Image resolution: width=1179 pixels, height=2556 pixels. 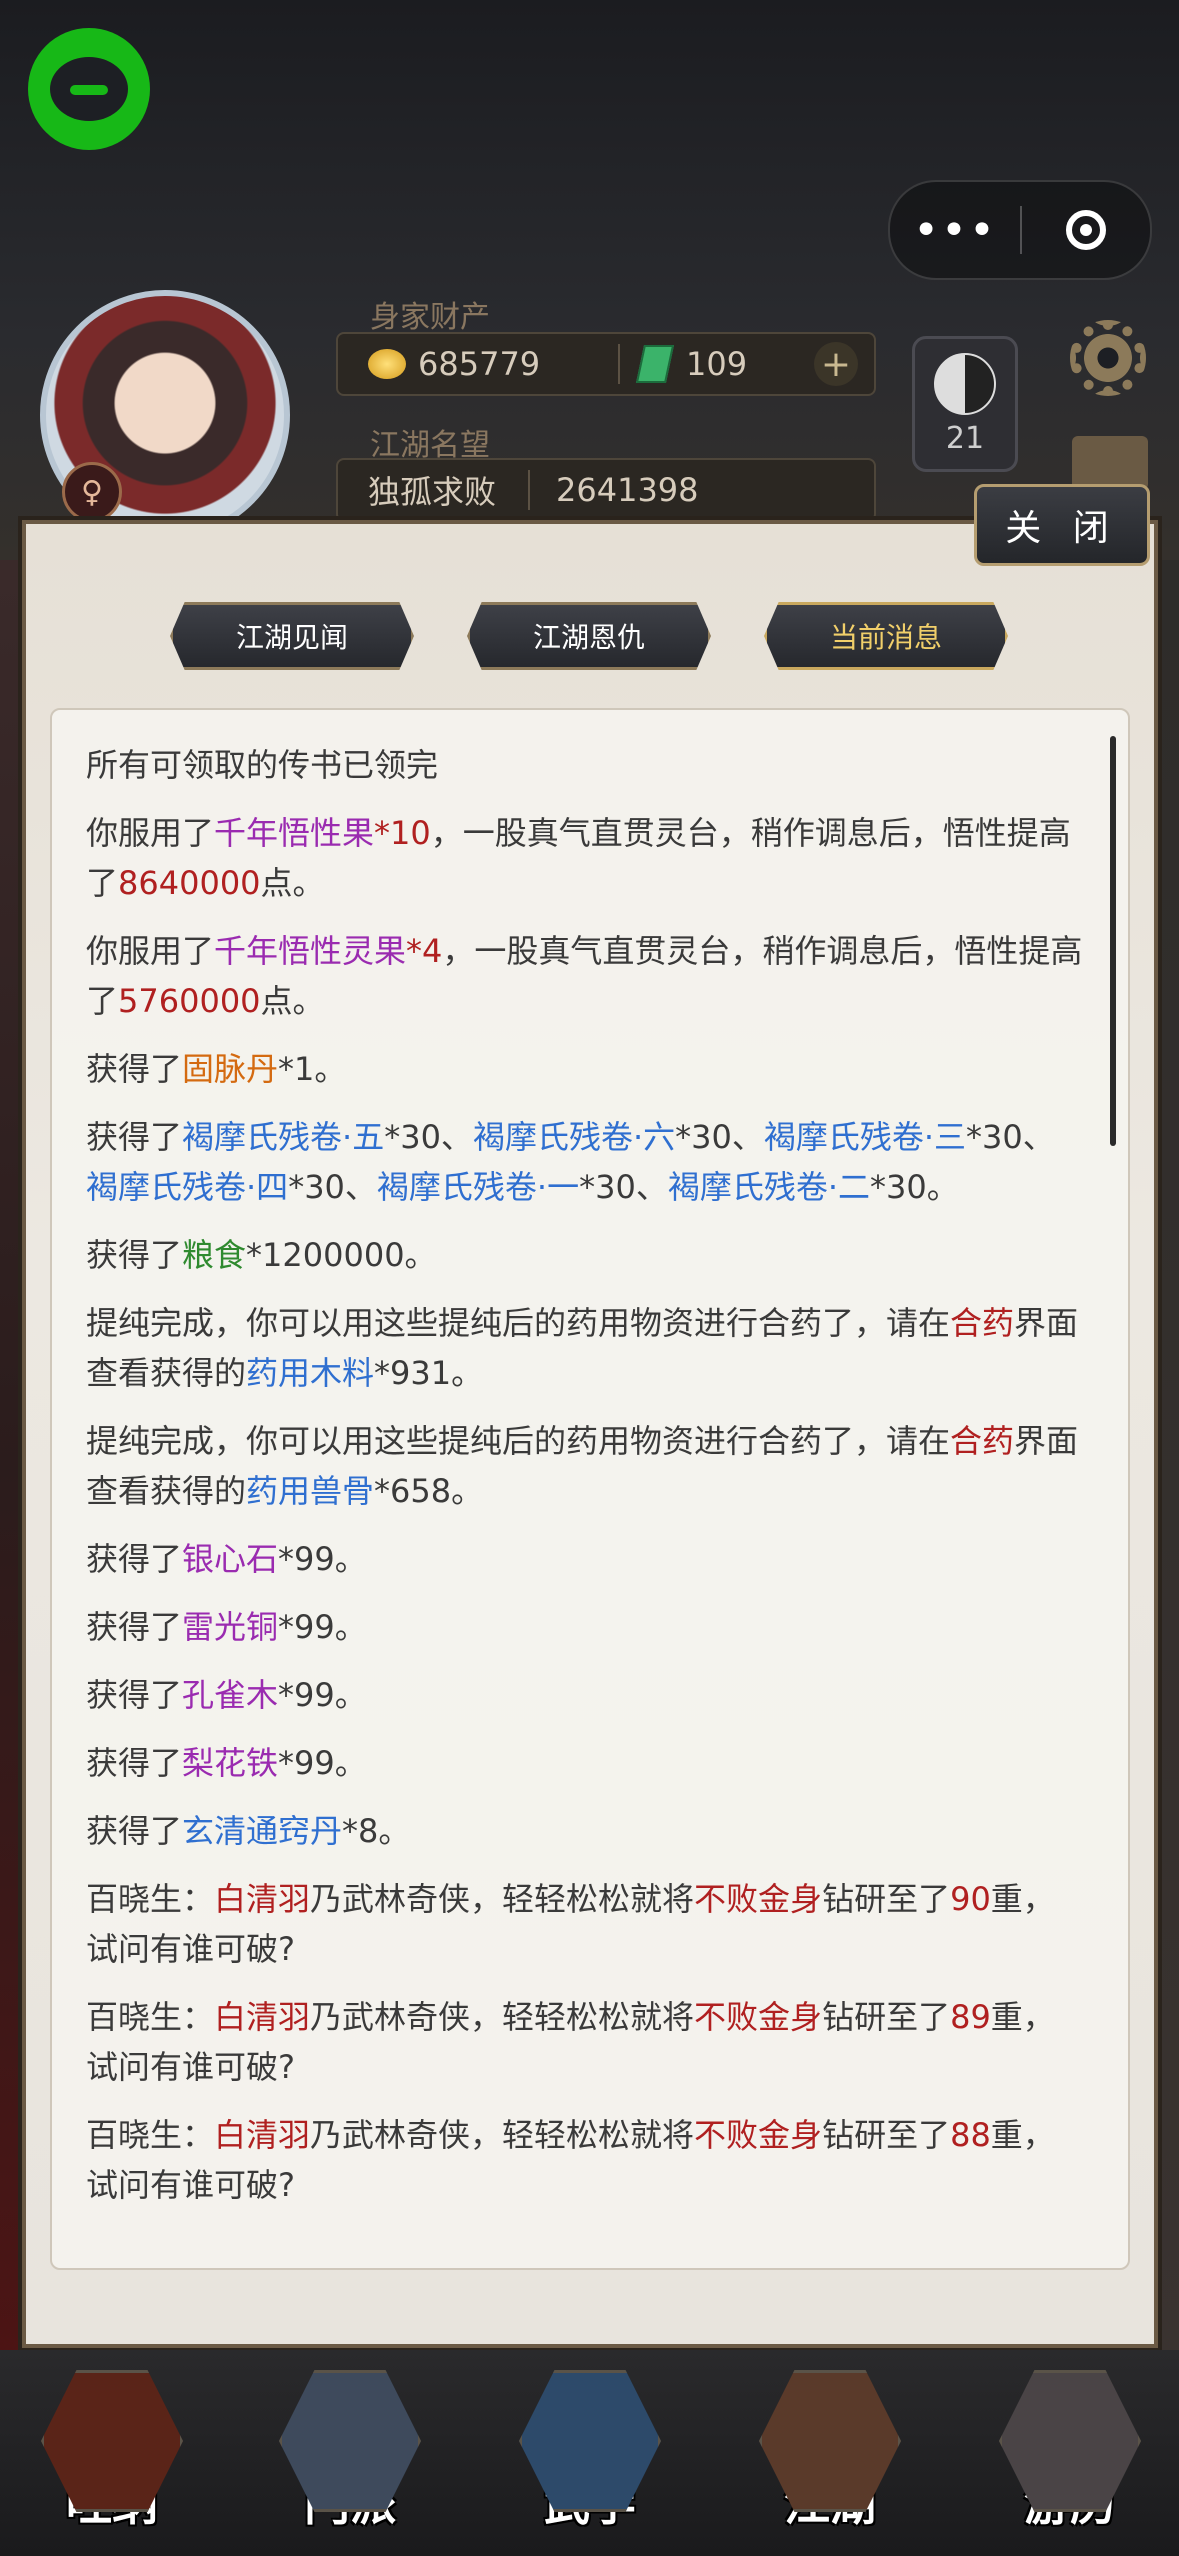 What do you see at coordinates (1070, 2441) in the screenshot?
I see `horse-icon` at bounding box center [1070, 2441].